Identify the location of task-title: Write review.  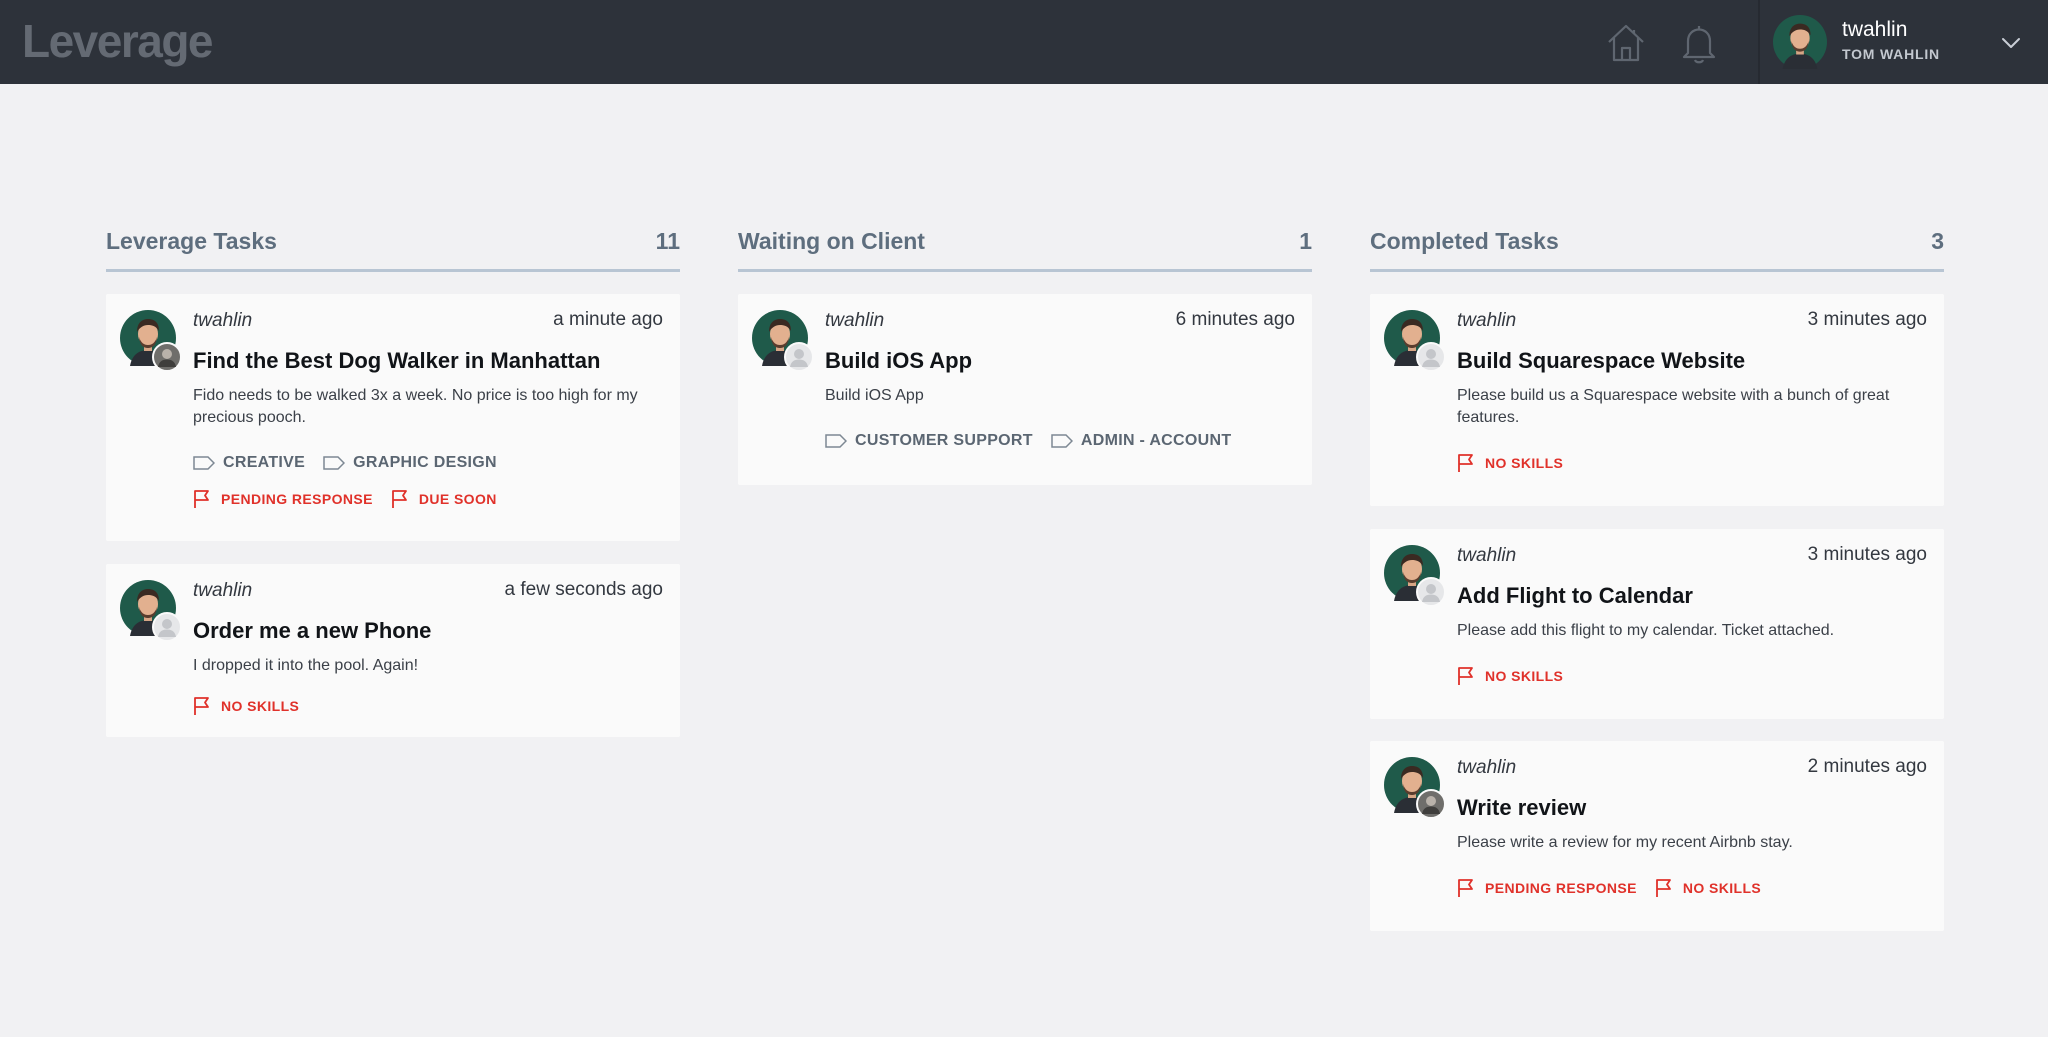
(1521, 808).